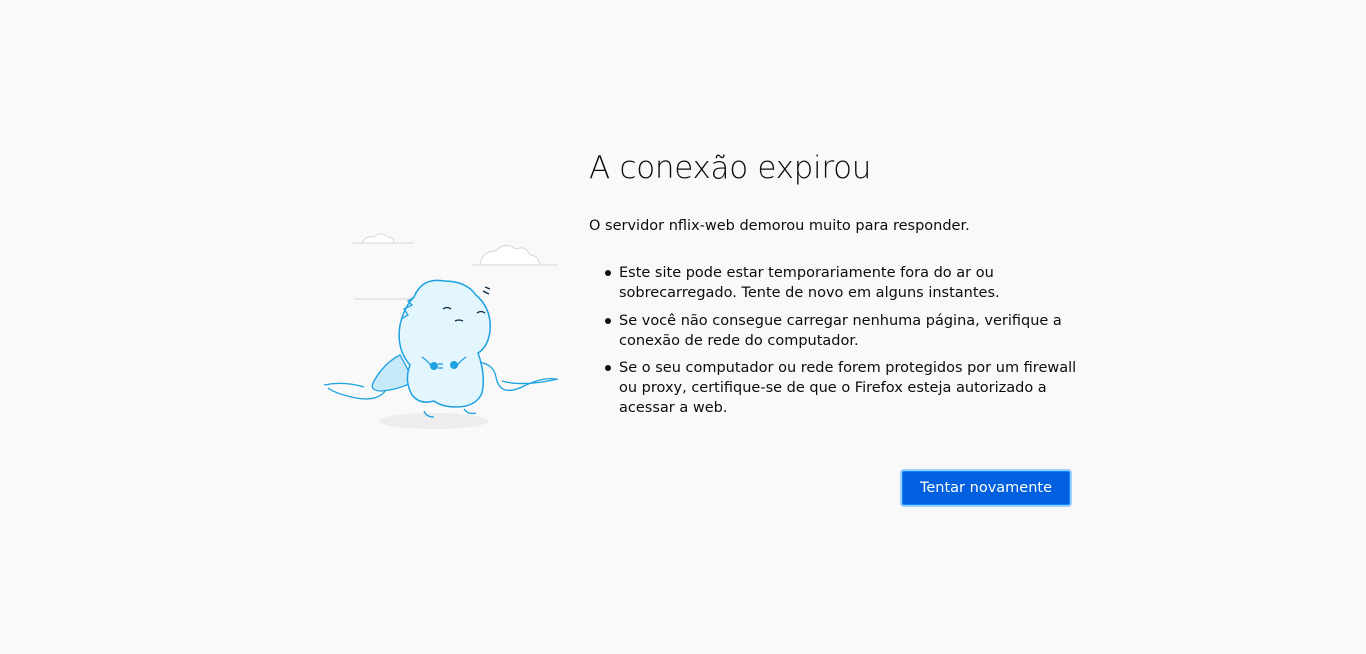 The width and height of the screenshot is (1366, 654). What do you see at coordinates (986, 488) in the screenshot?
I see `try-again-button: Tentar novamente` at bounding box center [986, 488].